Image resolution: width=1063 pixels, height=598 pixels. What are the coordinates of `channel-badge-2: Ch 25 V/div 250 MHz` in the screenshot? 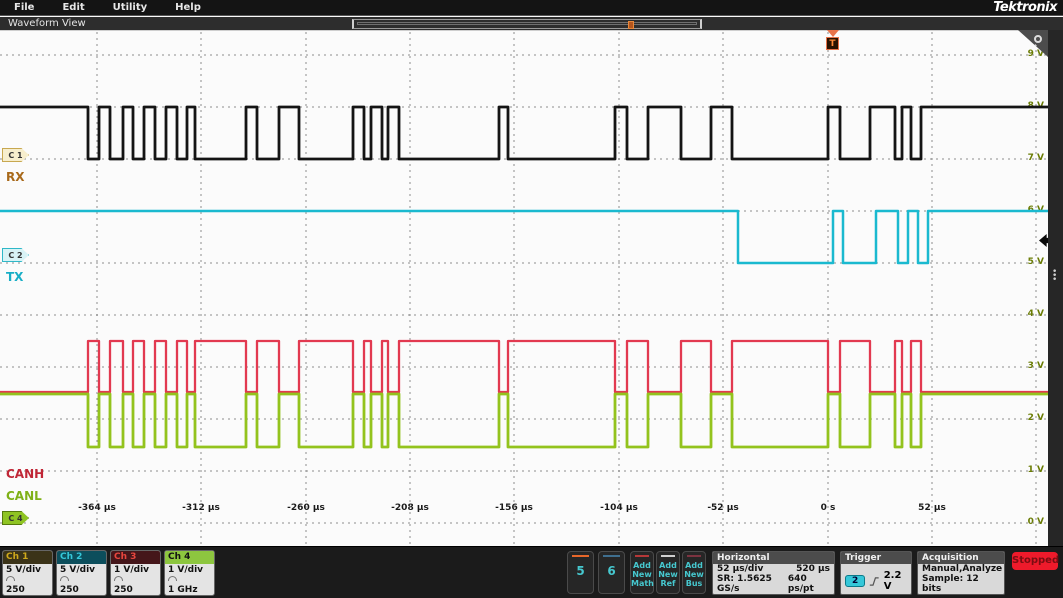 It's located at (81, 573).